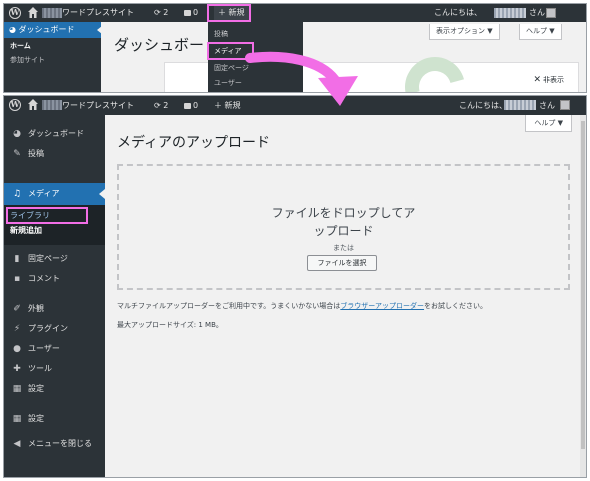 The width and height of the screenshot is (590, 481). I want to click on sidebar-item-label: 投稿, so click(36, 153).